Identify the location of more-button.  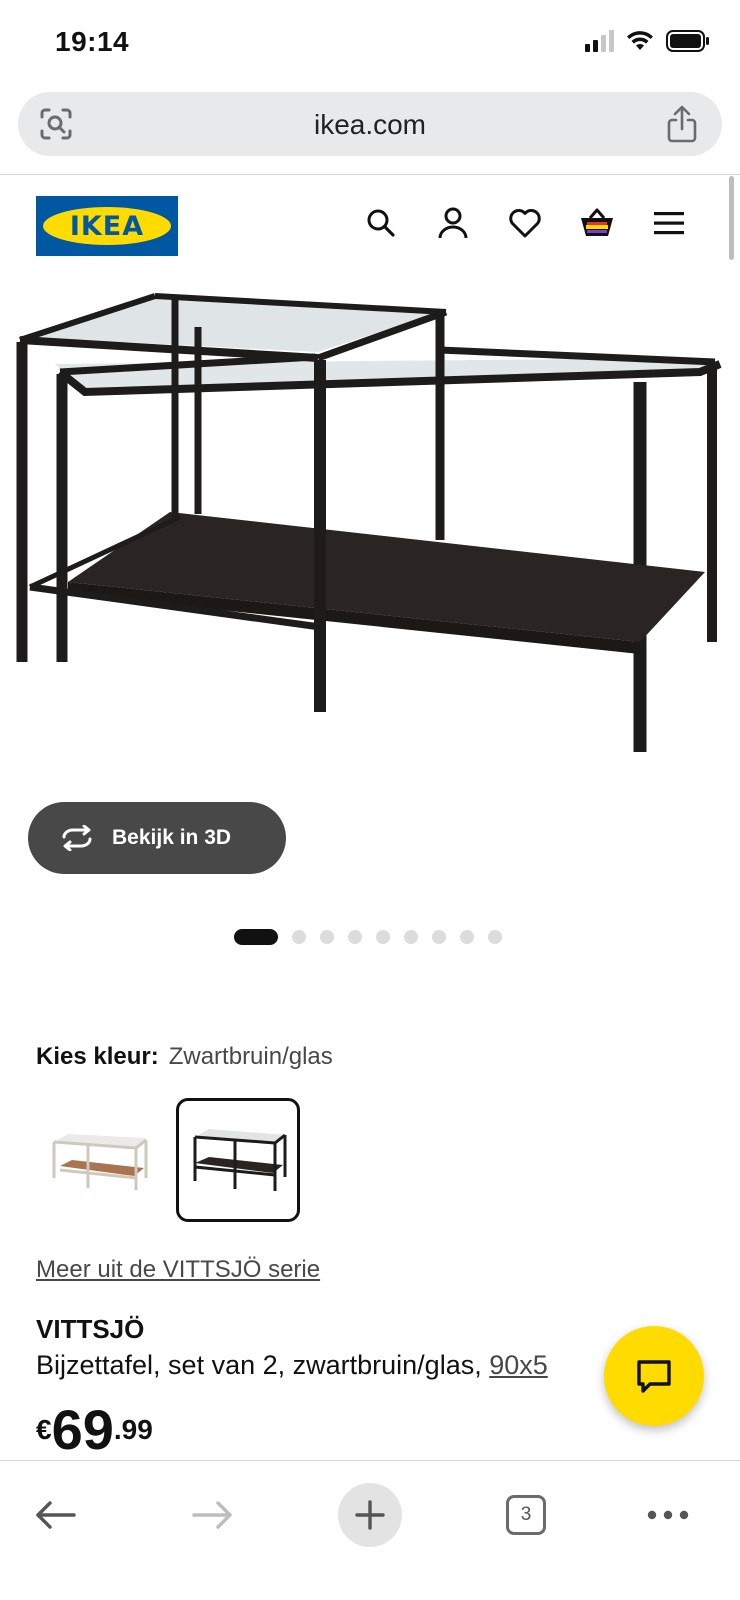
(668, 1515).